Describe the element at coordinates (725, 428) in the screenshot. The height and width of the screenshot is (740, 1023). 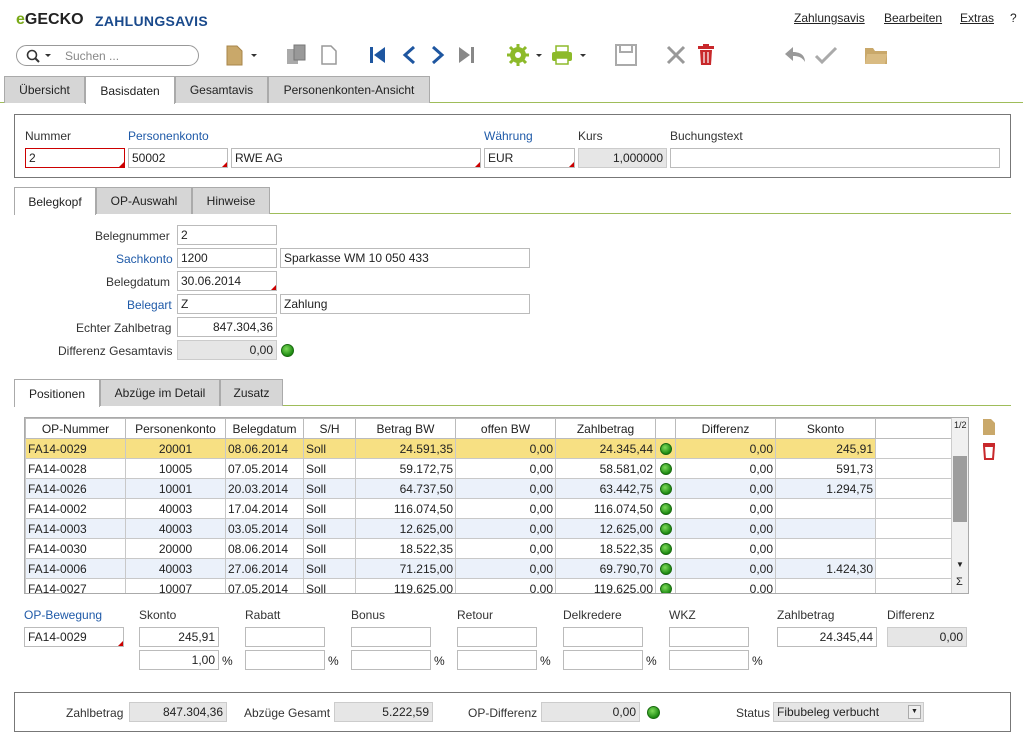
I see `col-differenz: Differenz` at that location.